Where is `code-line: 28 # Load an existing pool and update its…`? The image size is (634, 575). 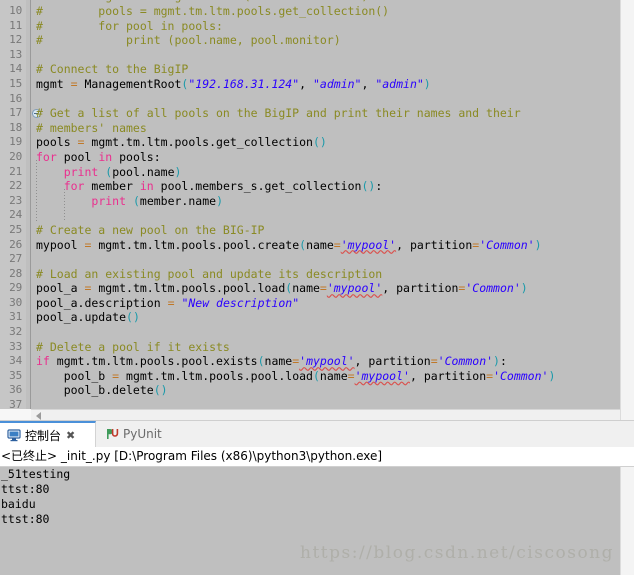
code-line: 28 # Load an existing pool and update its… is located at coordinates (310, 274).